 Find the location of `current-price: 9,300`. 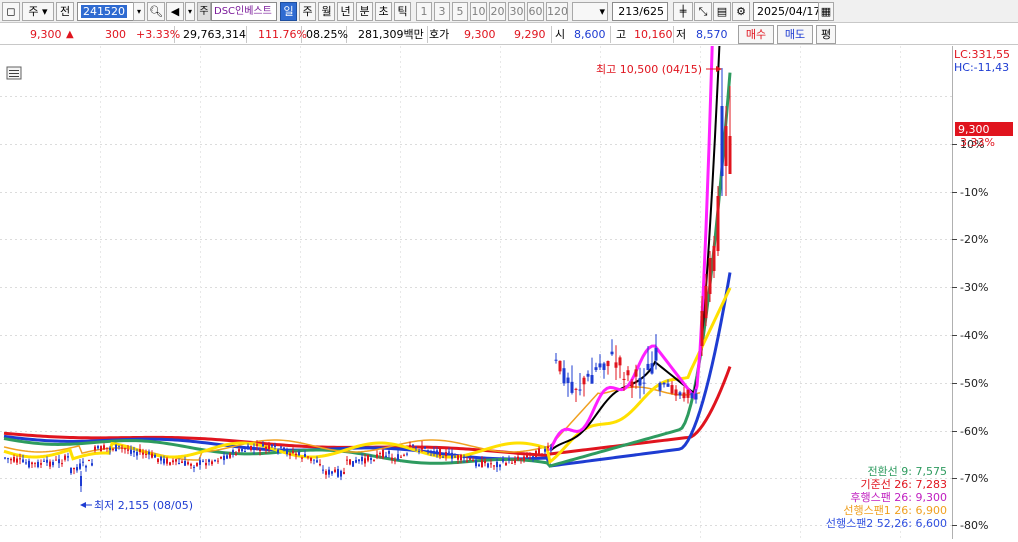

current-price: 9,300 is located at coordinates (46, 34).